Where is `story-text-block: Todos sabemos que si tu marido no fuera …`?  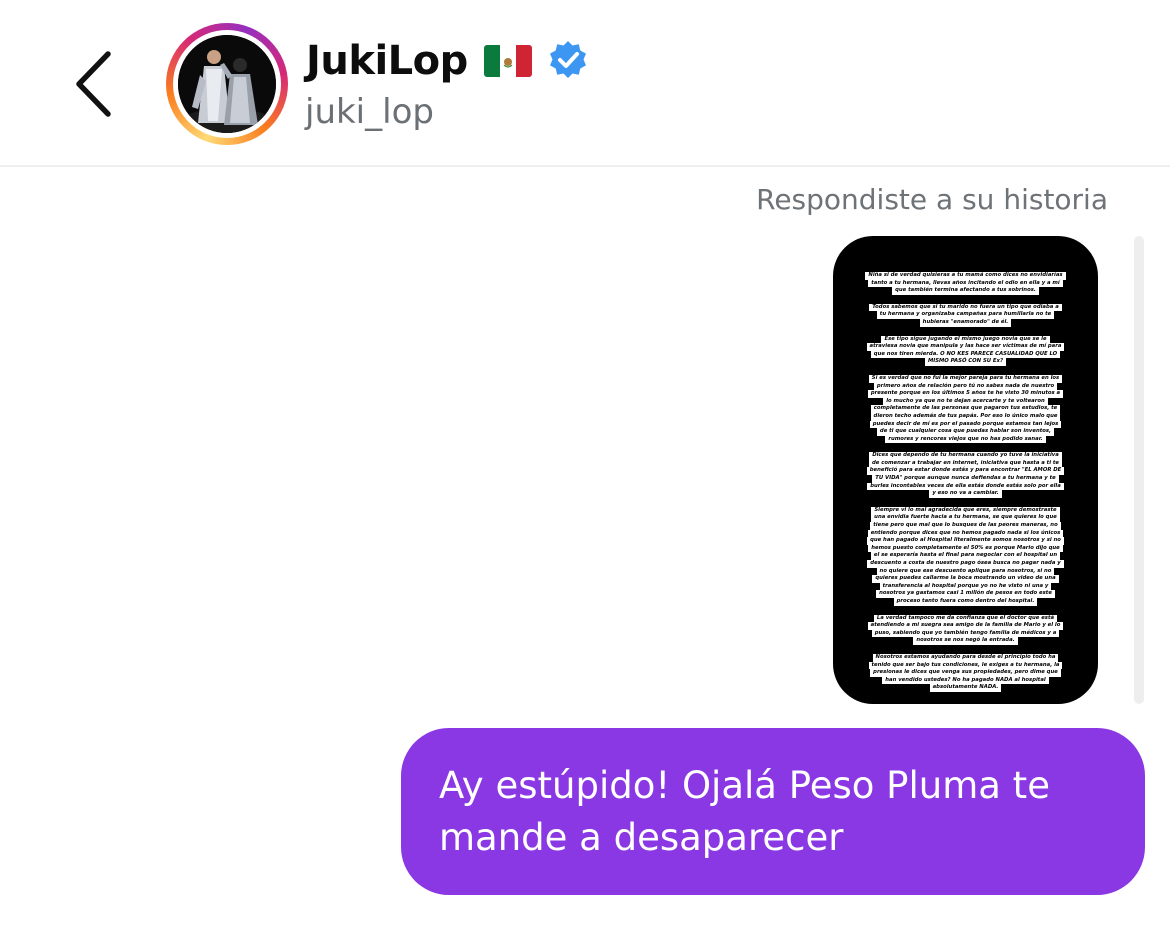 story-text-block: Todos sabemos que si tu marido no fuera … is located at coordinates (965, 315).